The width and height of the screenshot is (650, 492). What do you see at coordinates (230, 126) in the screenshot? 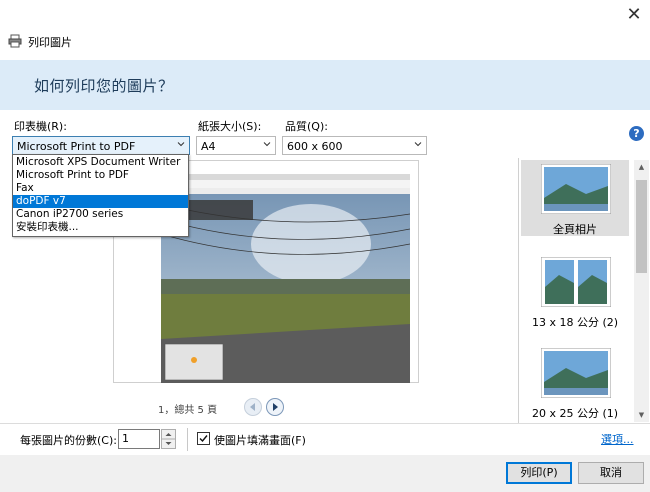
I see `paper-size-label: 紙張大小(S):` at bounding box center [230, 126].